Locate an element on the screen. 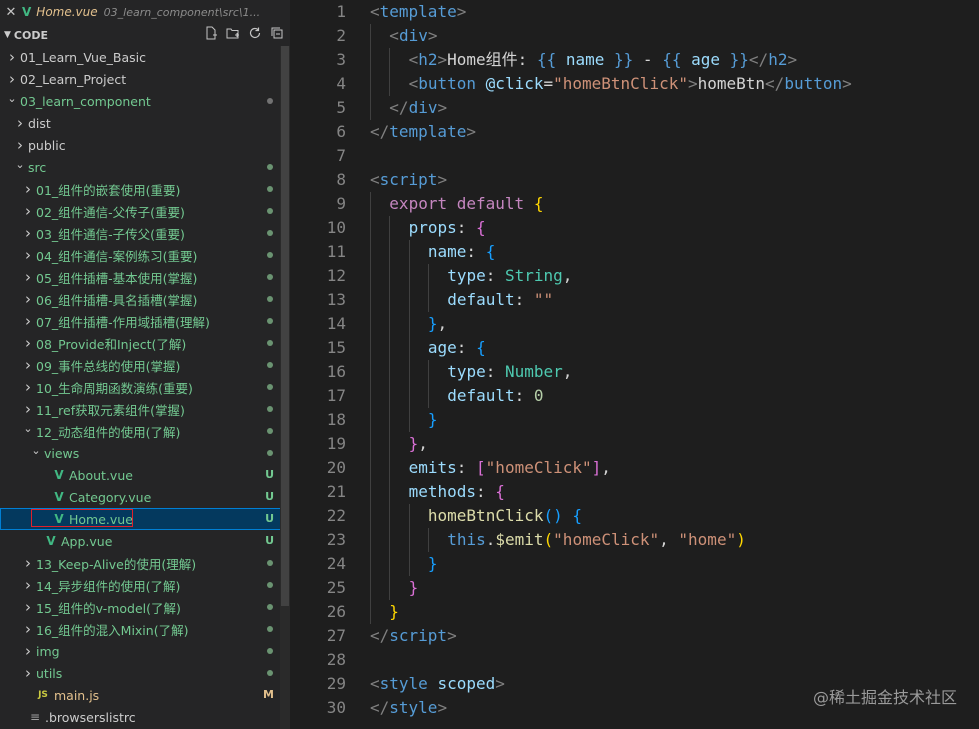 The width and height of the screenshot is (979, 729). close-icon: ✕ is located at coordinates (11, 12).